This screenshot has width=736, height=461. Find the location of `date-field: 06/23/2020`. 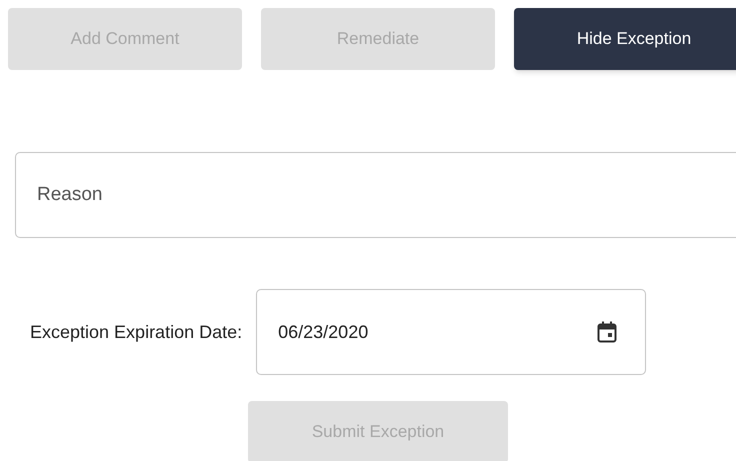

date-field: 06/23/2020 is located at coordinates (451, 332).